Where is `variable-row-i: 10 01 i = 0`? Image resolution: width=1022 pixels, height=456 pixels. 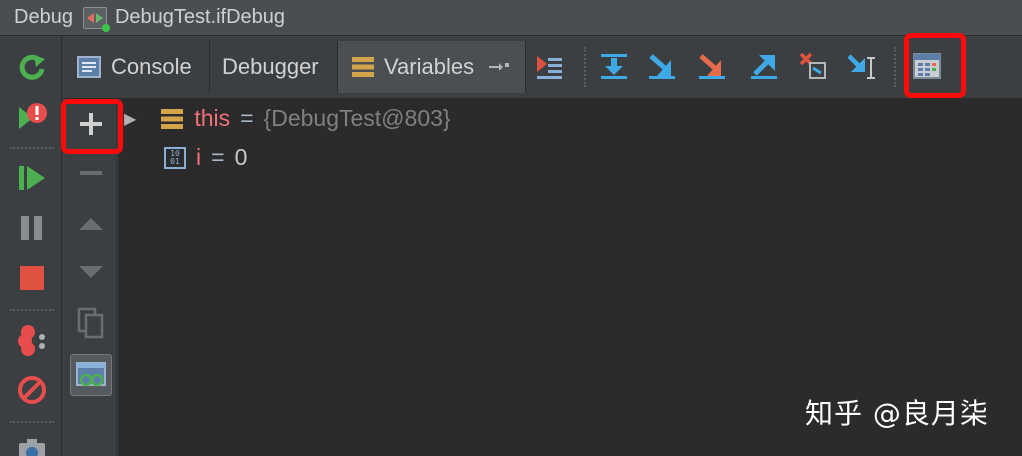
variable-row-i: 10 01 i = 0 is located at coordinates (205, 157).